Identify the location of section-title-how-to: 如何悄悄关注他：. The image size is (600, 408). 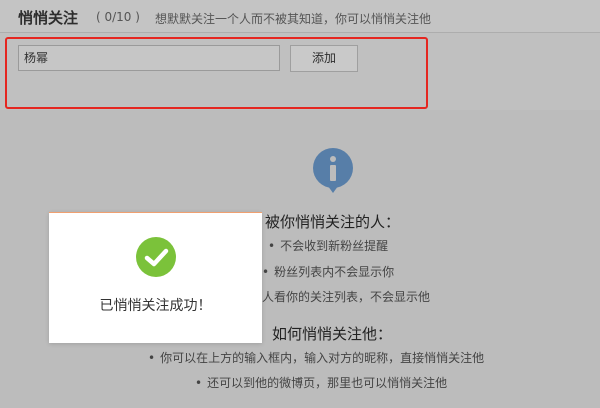
(332, 334).